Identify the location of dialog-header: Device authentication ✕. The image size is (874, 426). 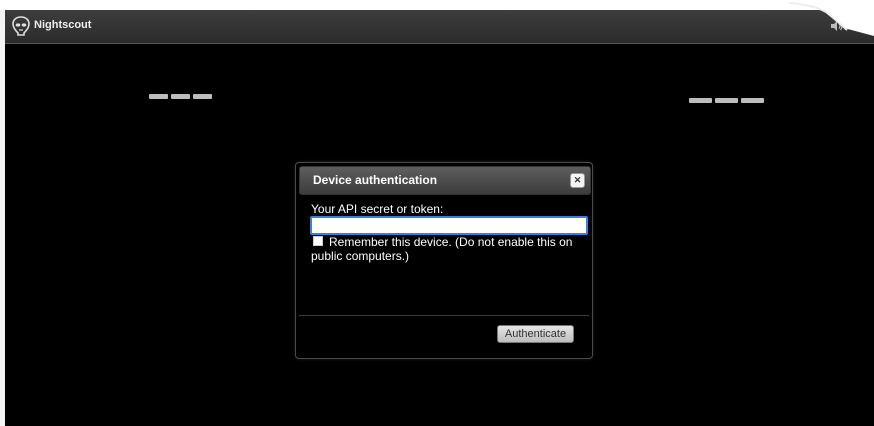
(445, 180).